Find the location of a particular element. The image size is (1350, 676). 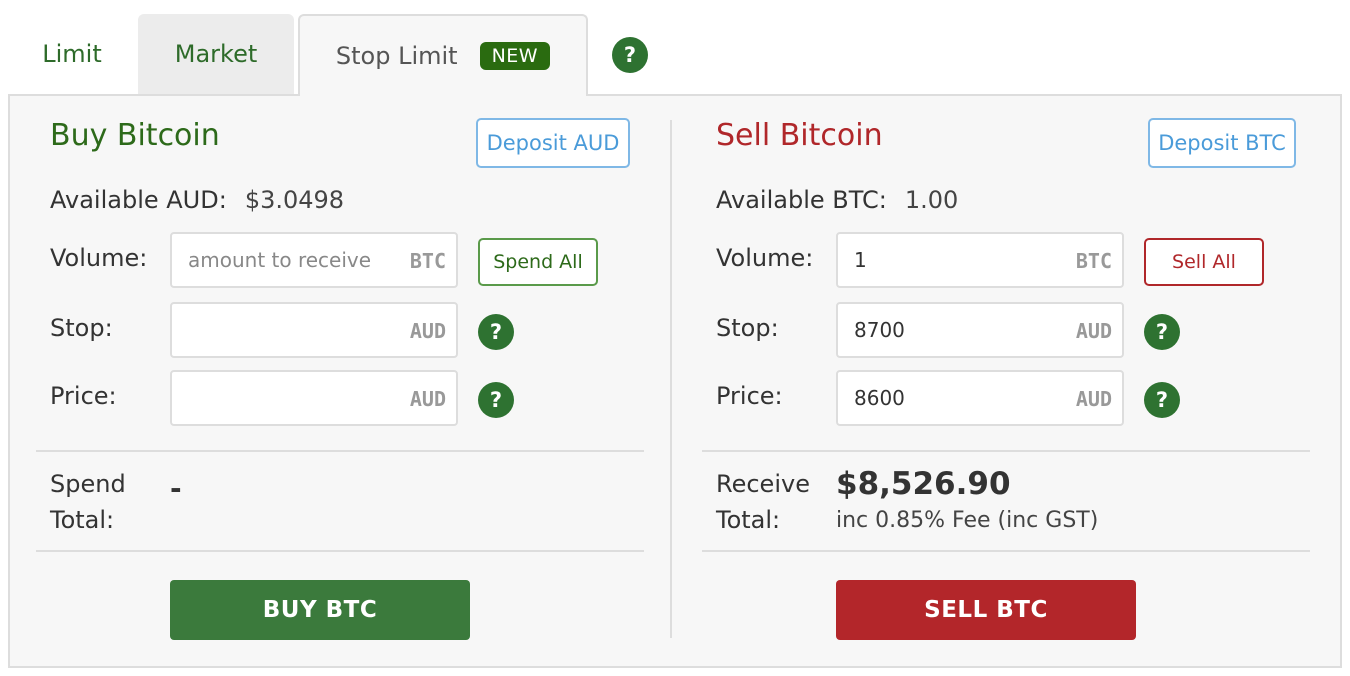

buy-volume-unit: BTC is located at coordinates (427, 261).